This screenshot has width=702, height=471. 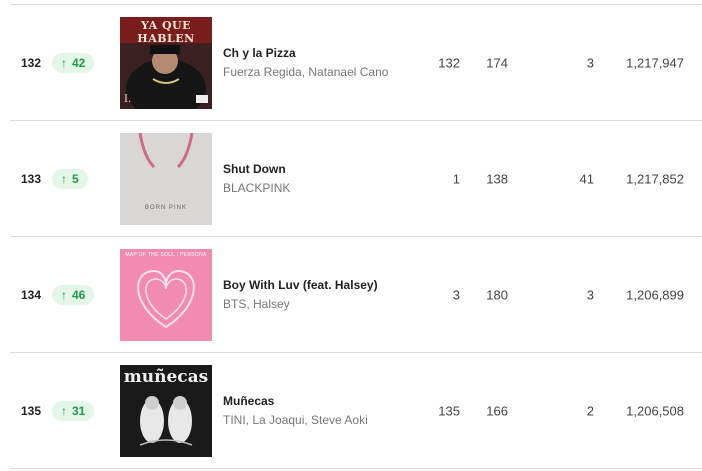 I want to click on album-cover: BORN PINK, so click(x=166, y=178).